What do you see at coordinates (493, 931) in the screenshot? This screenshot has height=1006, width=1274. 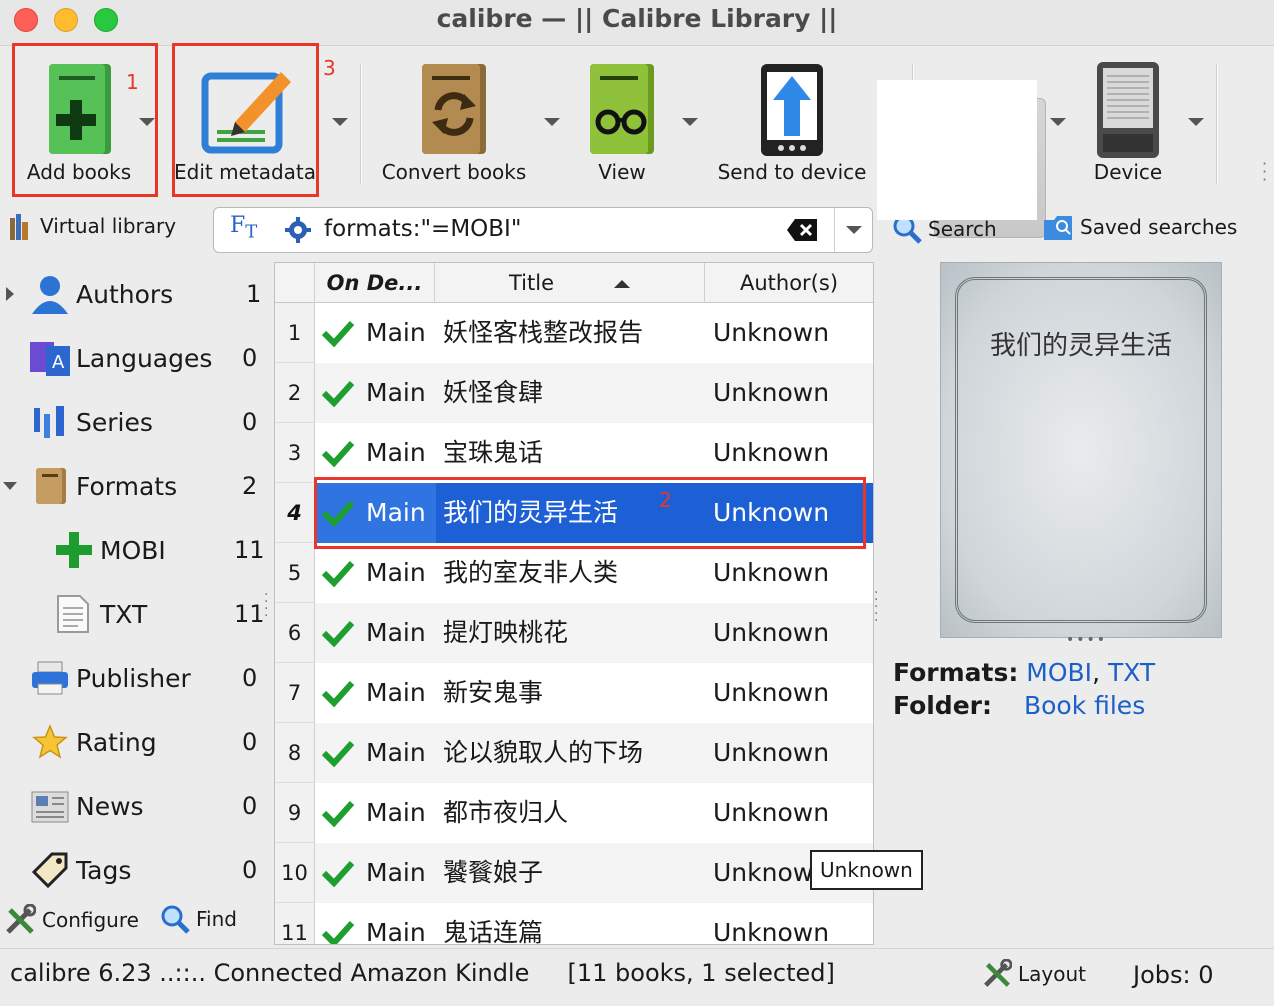 I see `title-cell: 鬼话连篇` at bounding box center [493, 931].